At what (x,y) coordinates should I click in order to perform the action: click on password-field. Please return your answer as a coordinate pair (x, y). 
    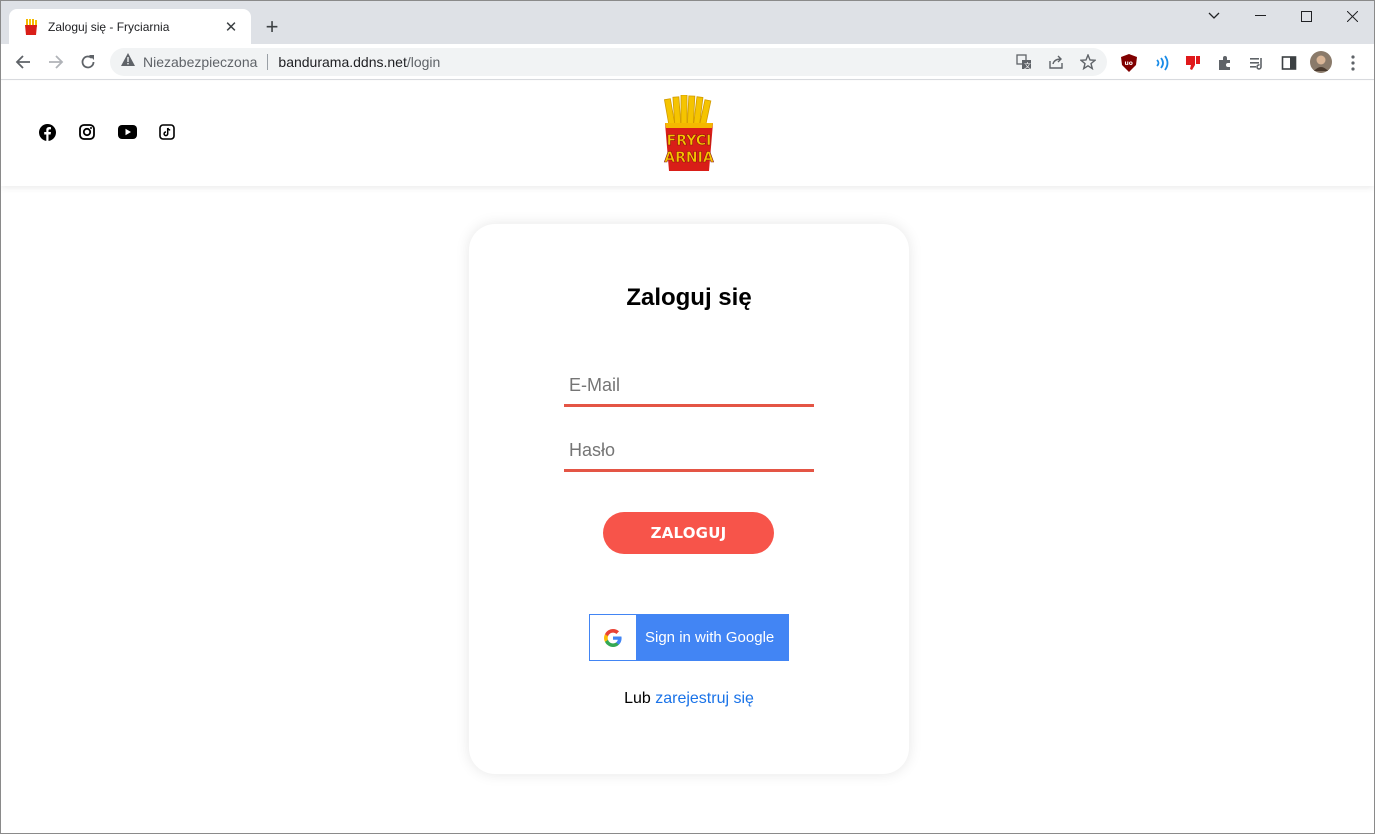
    Looking at the image, I should click on (689, 452).